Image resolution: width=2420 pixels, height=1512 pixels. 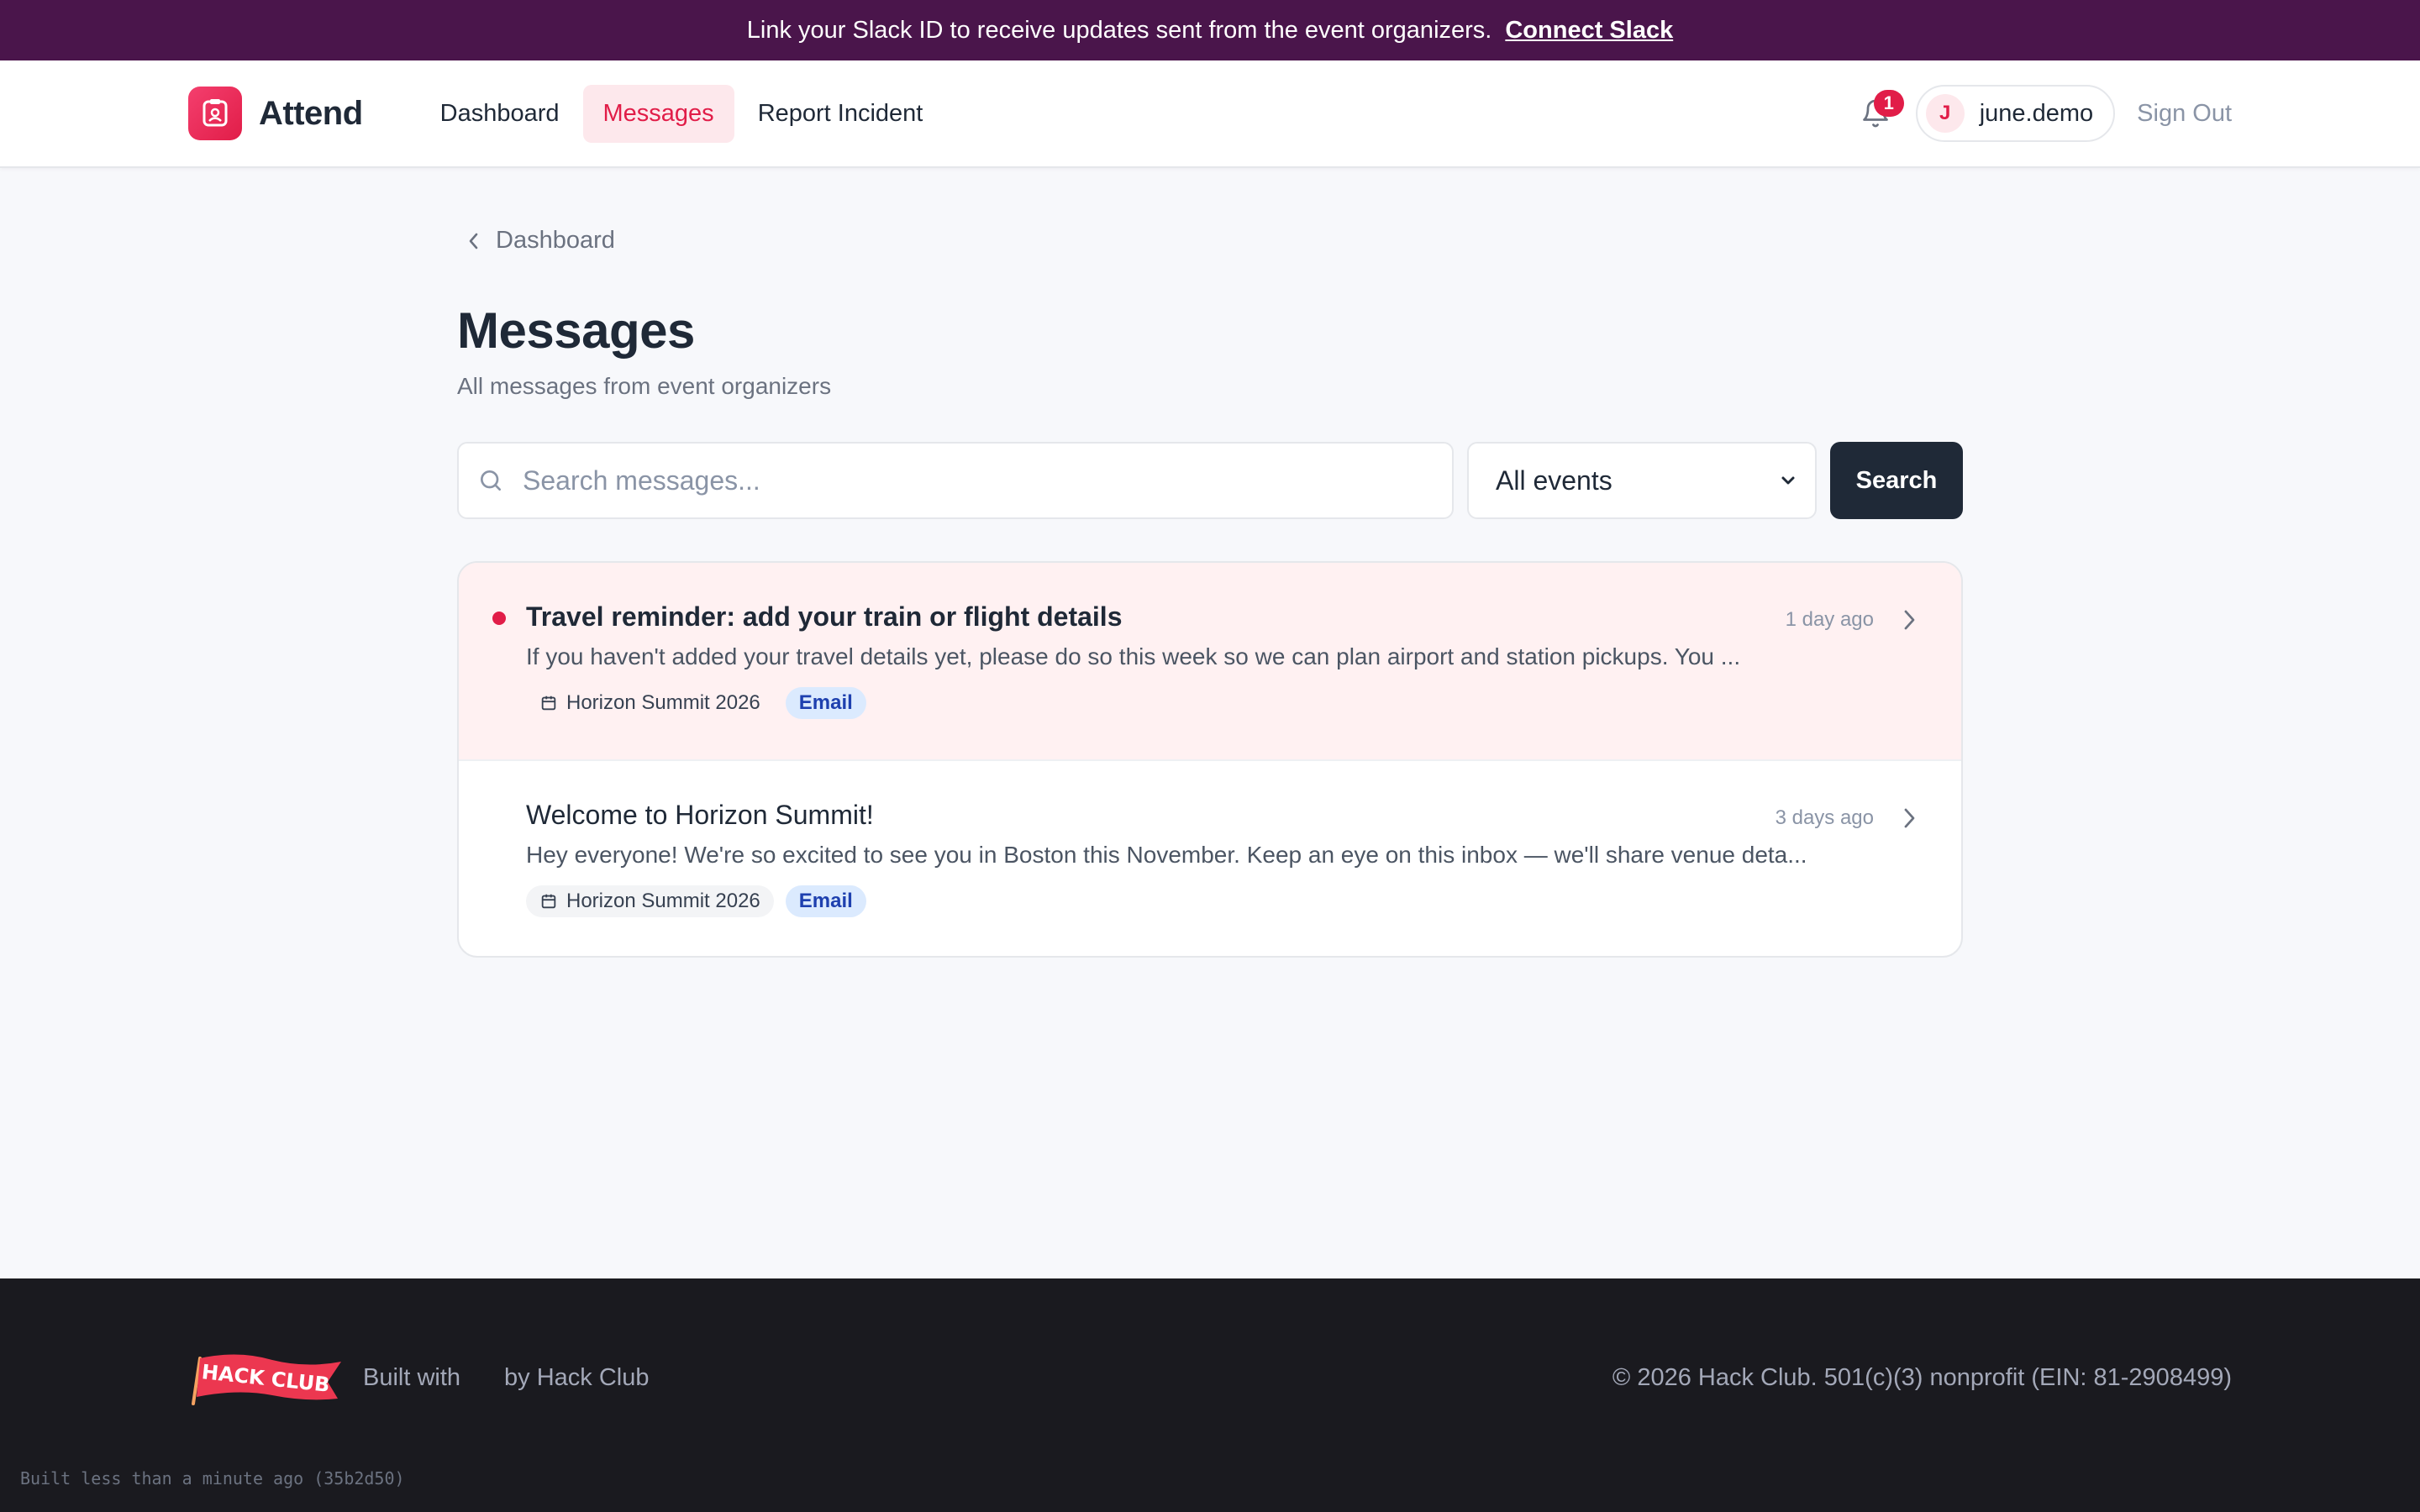 I want to click on message-time: 3 days ago, so click(x=1824, y=817).